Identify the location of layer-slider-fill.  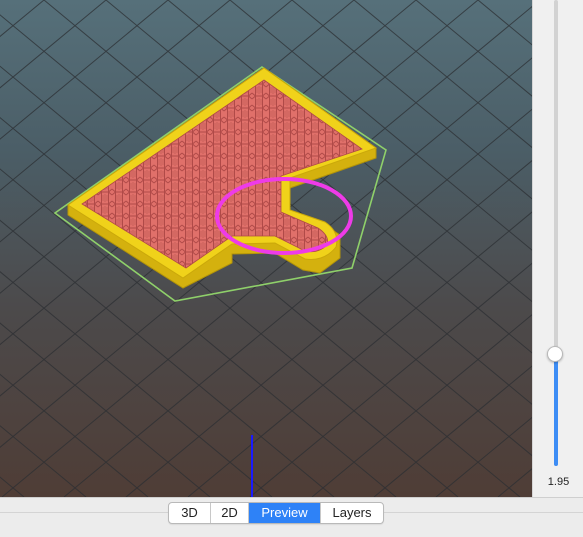
(556, 410).